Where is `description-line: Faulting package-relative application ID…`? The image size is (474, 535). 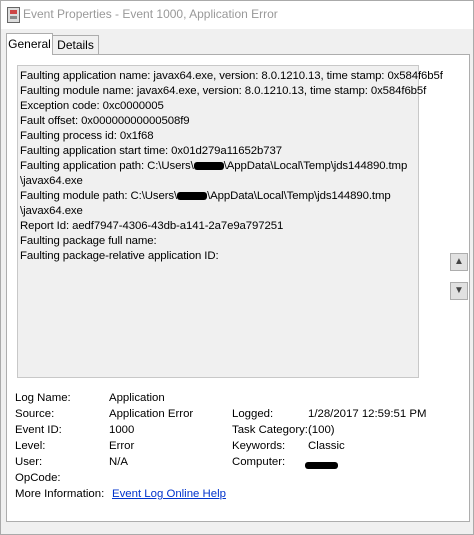 description-line: Faulting package-relative application ID… is located at coordinates (119, 256).